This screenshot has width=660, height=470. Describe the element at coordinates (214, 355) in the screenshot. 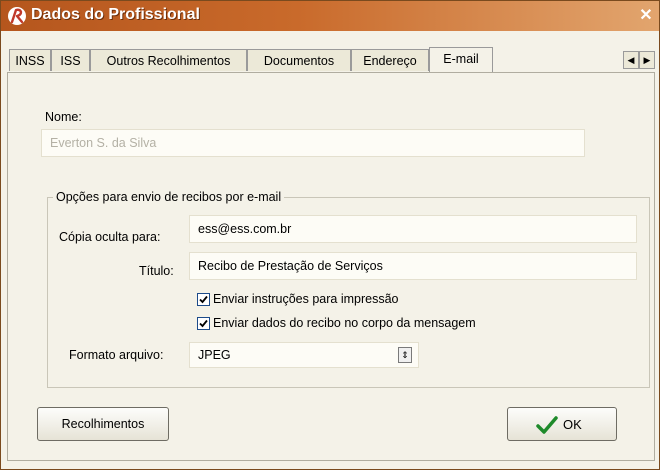

I see `formato-arquivo-value: JPEG` at that location.